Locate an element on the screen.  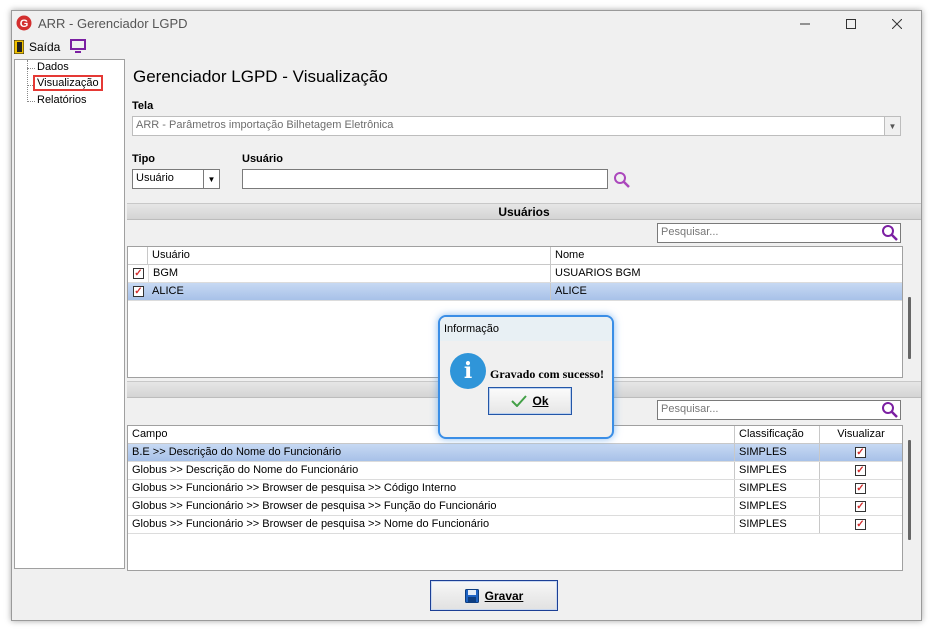
cell-campo: B.E >> Descrição do Nome do Funcionário is located at coordinates (431, 452).